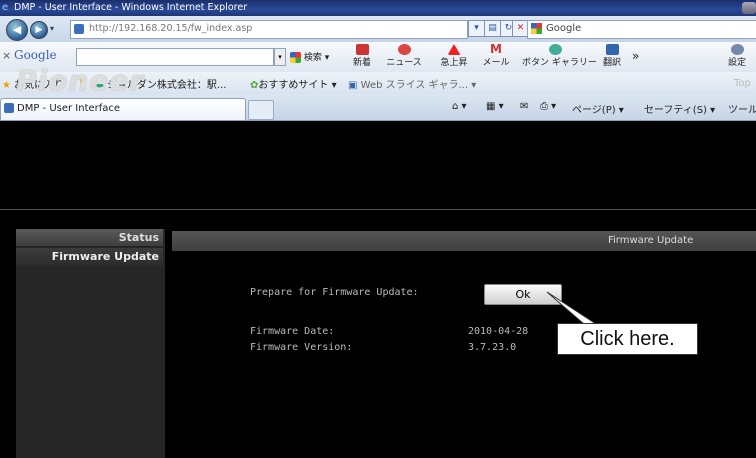 The width and height of the screenshot is (756, 458). I want to click on tab-label: DMP - User Interface, so click(69, 108).